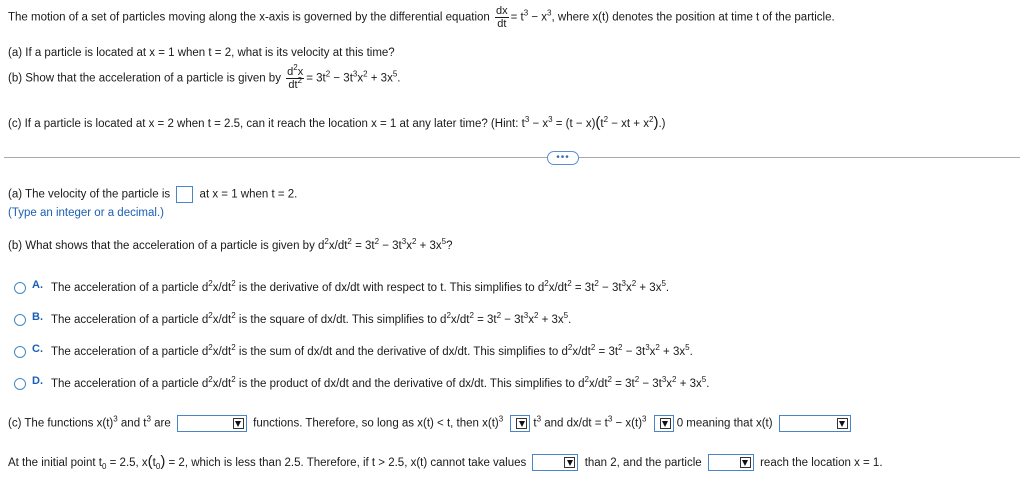  I want to click on acceleration-fraction: d2x dt2, so click(295, 77).